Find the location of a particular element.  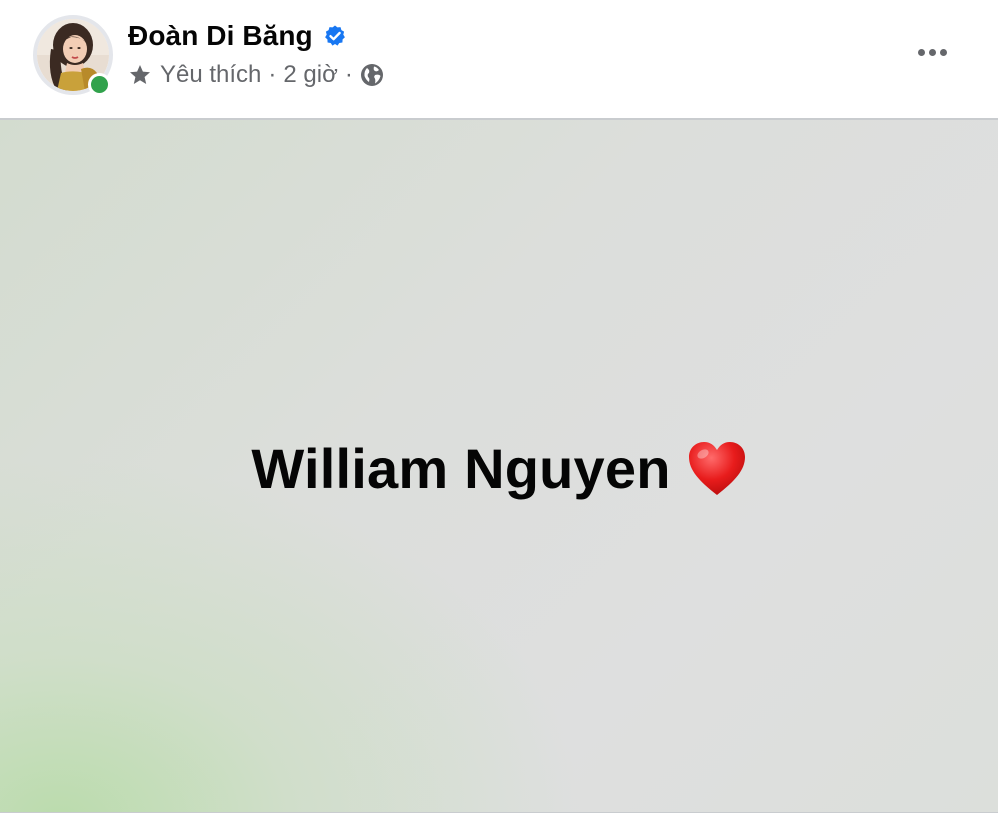

post-footer-edge is located at coordinates (499, 815).